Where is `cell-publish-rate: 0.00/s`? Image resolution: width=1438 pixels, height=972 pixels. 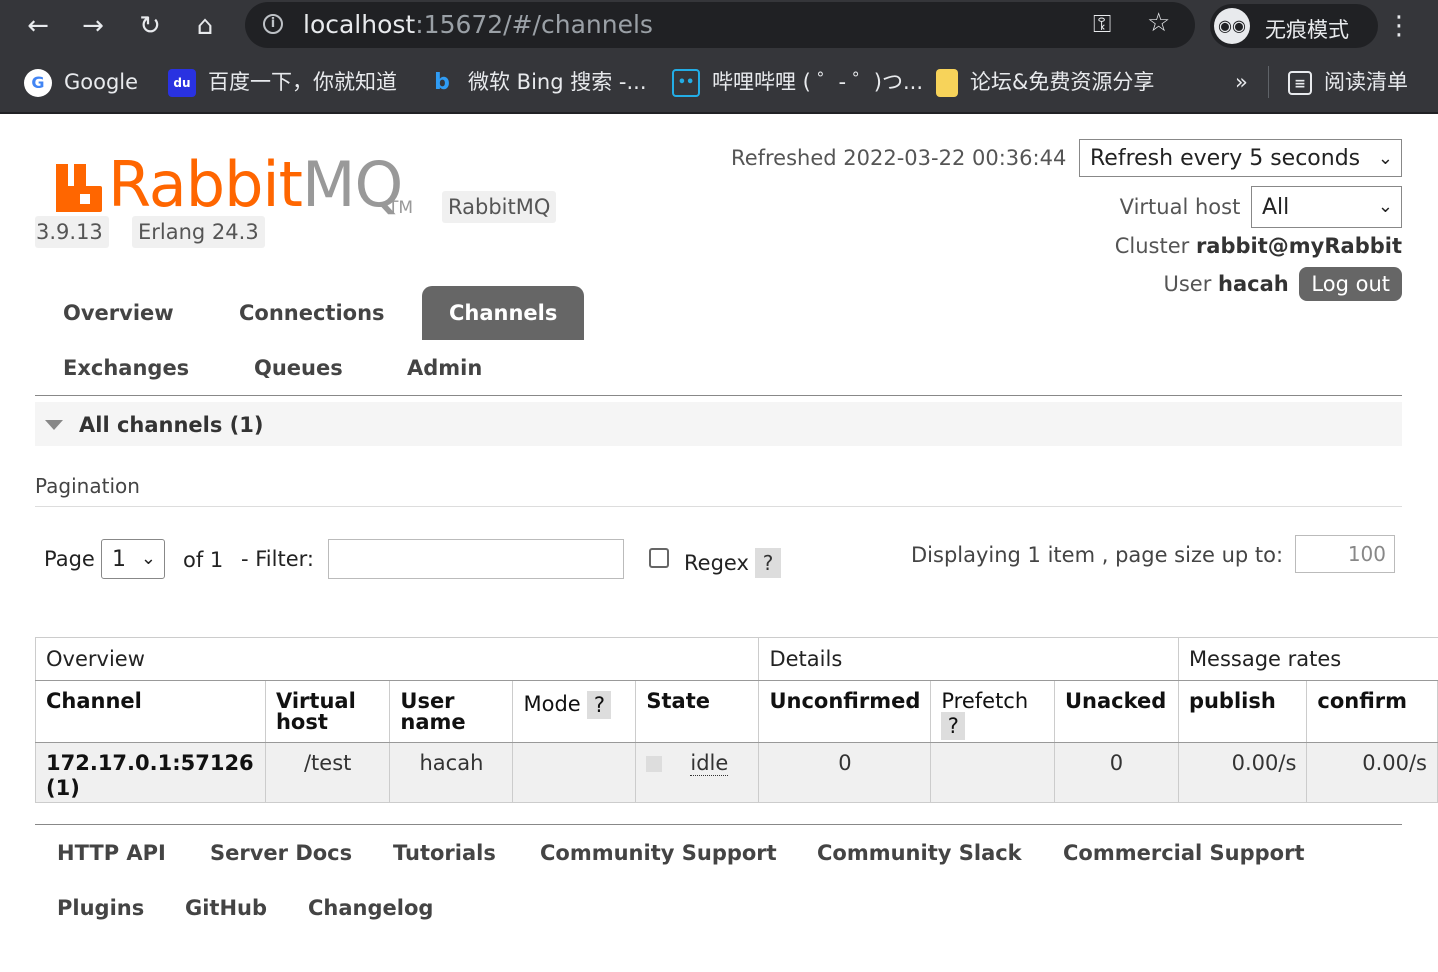 cell-publish-rate: 0.00/s is located at coordinates (1242, 772).